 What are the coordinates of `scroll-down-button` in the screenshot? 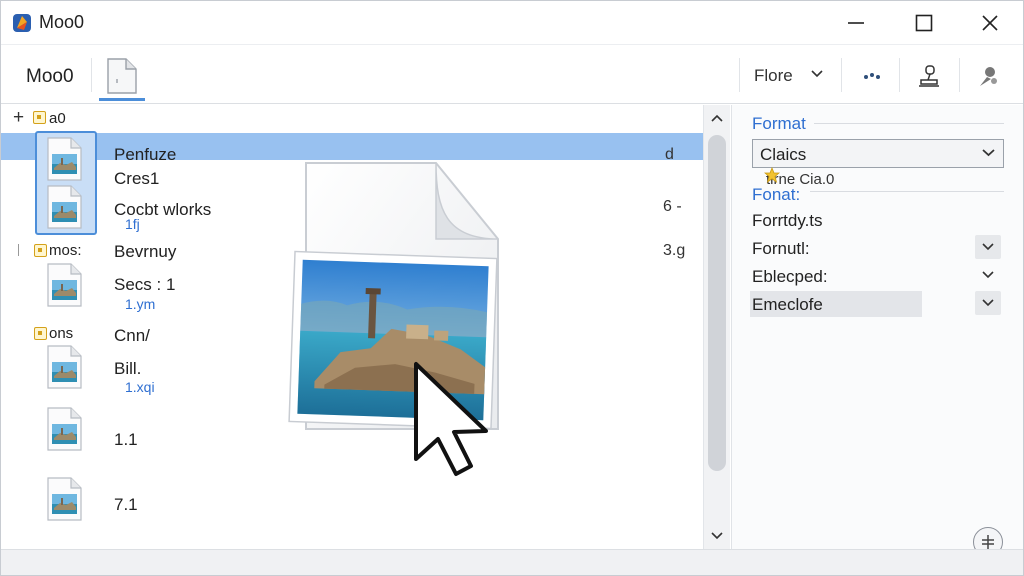 It's located at (717, 536).